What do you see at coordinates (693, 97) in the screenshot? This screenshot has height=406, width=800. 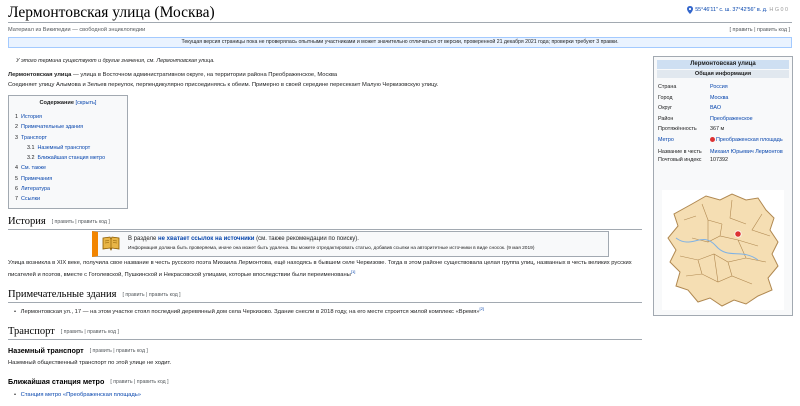 I see `infobox-row: Город Москва` at bounding box center [693, 97].